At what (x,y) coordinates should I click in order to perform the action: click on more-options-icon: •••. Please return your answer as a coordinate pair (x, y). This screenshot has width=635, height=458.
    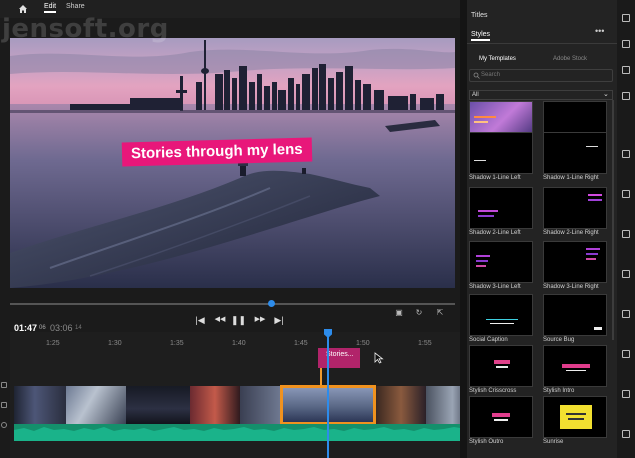
    Looking at the image, I should click on (599, 31).